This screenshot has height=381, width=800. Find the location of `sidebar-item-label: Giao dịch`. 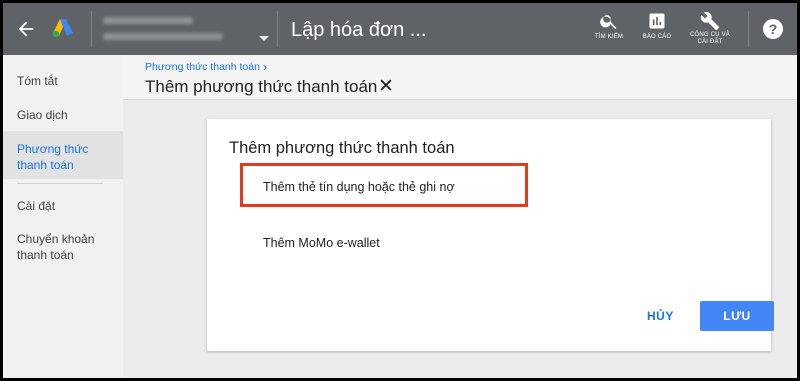

sidebar-item-label: Giao dịch is located at coordinates (42, 115).